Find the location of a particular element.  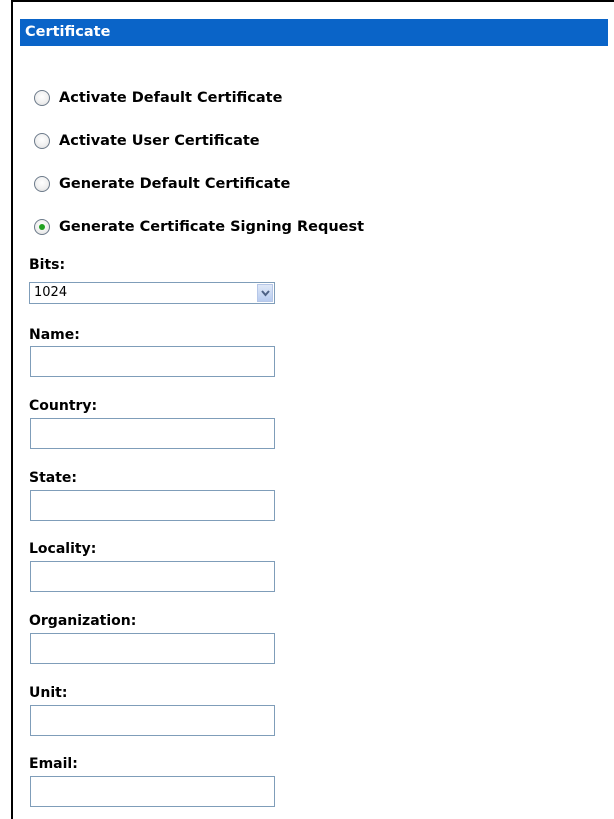

bits-label: Bits: is located at coordinates (47, 265).